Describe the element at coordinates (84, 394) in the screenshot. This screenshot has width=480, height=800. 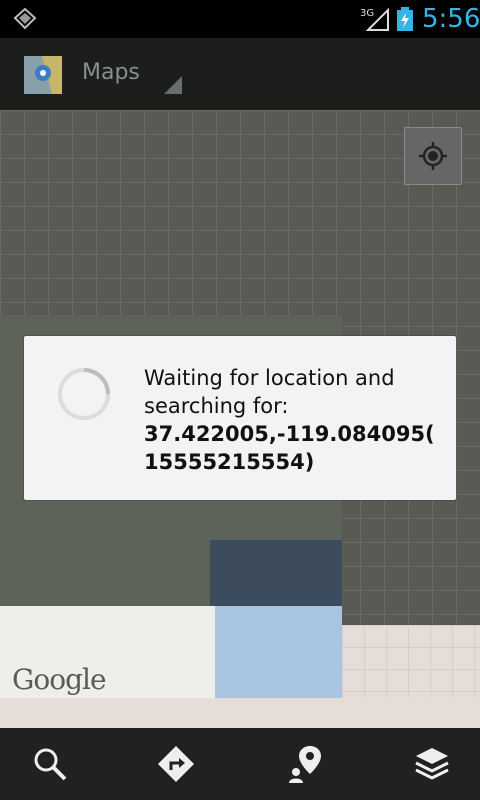
I see `loading-spinner-icon` at that location.